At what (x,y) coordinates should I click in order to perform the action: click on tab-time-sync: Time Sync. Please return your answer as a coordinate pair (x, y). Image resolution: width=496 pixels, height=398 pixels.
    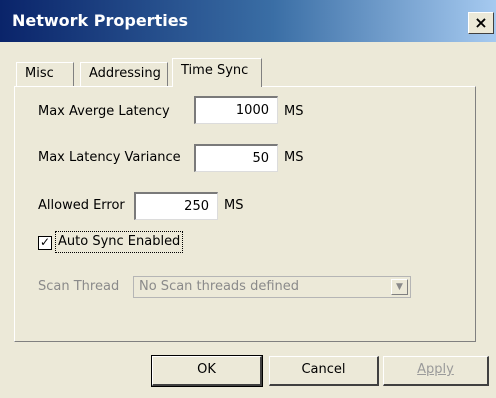
    Looking at the image, I should click on (217, 72).